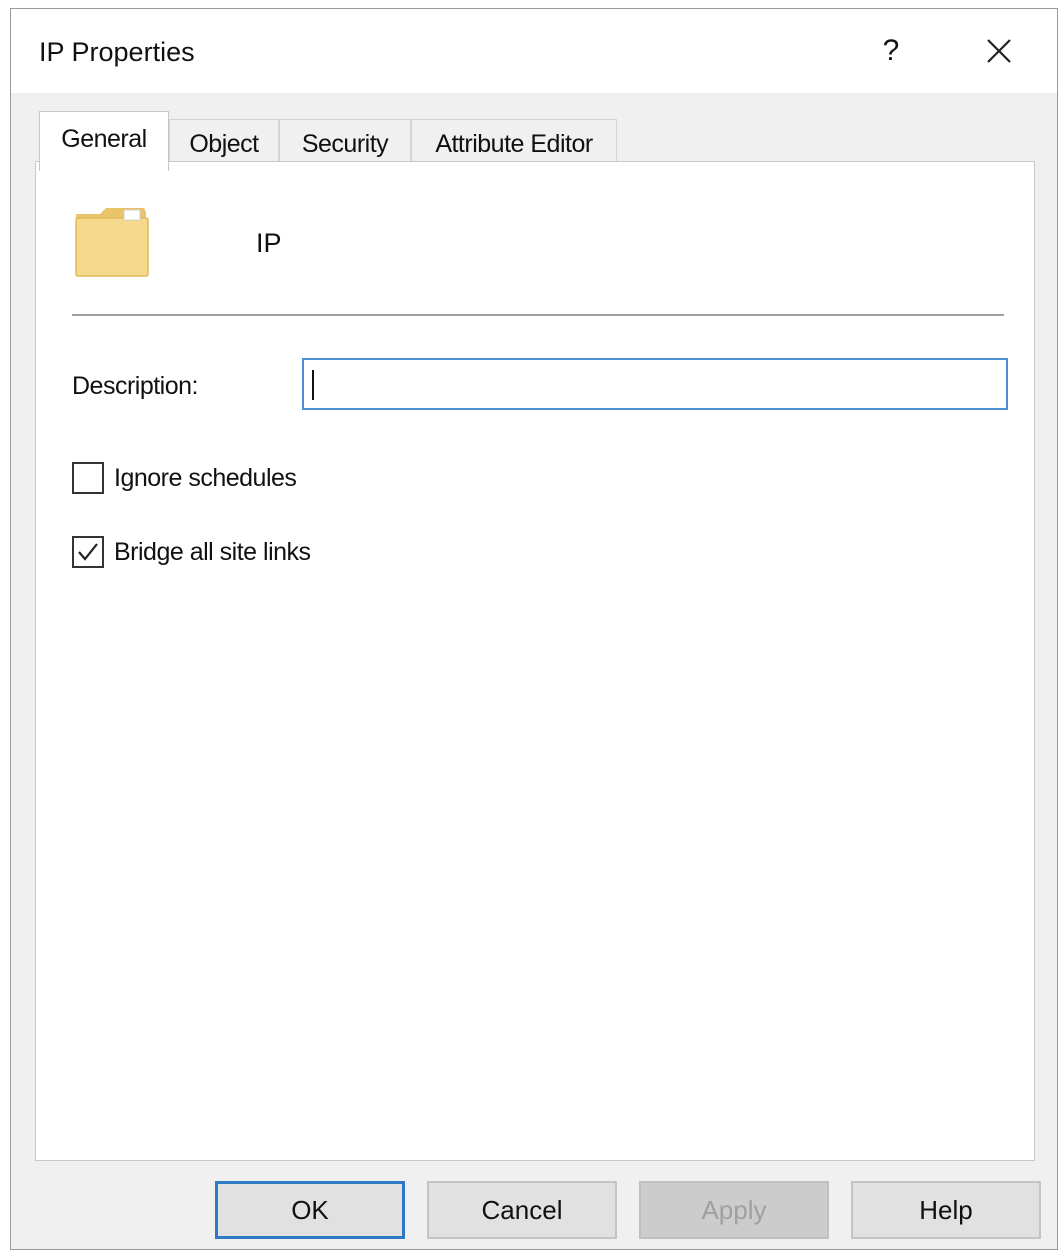 Image resolution: width=1062 pixels, height=1254 pixels. What do you see at coordinates (891, 51) in the screenshot?
I see `help-title-button: ?` at bounding box center [891, 51].